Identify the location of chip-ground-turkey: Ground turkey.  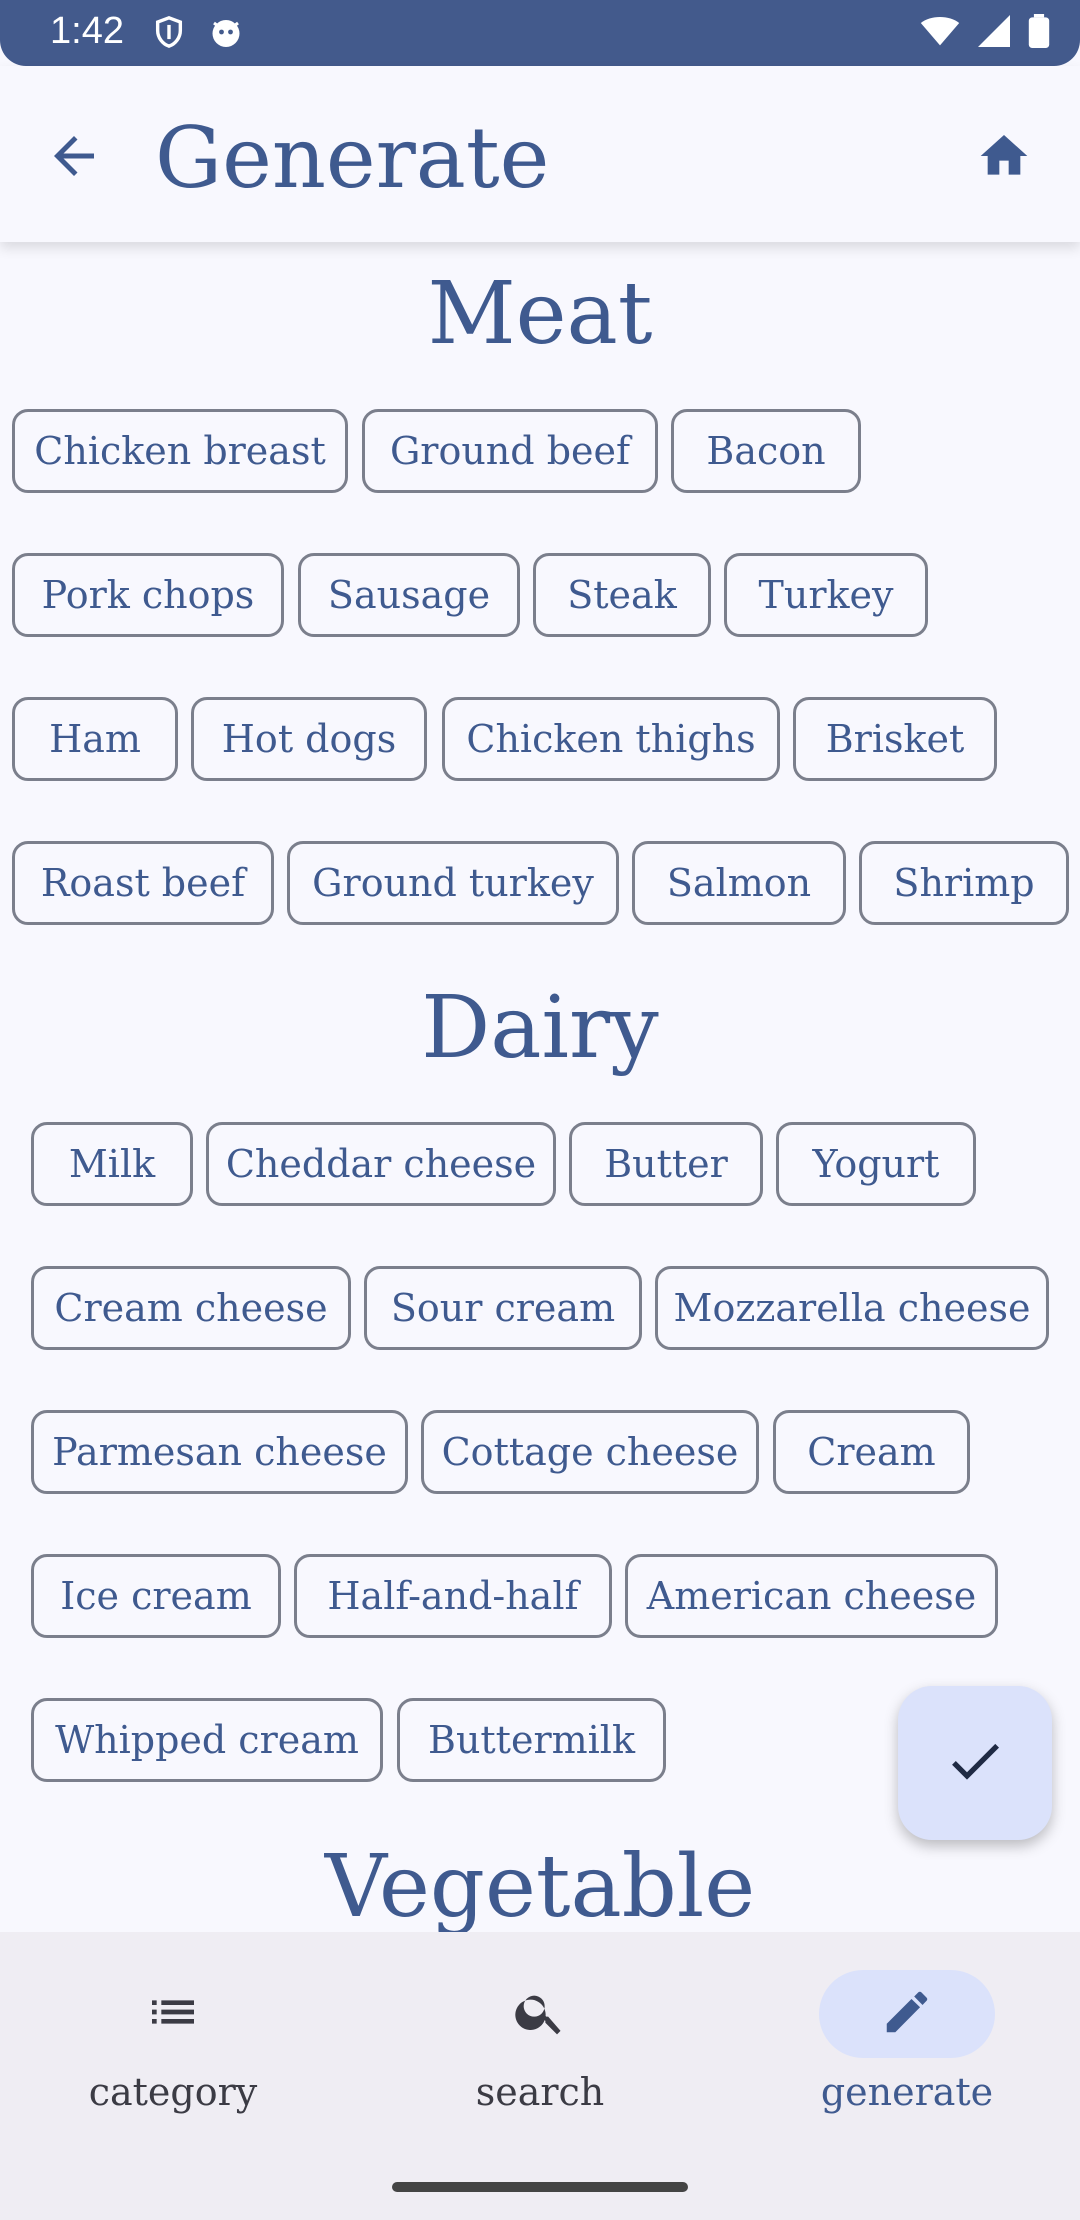
(453, 883).